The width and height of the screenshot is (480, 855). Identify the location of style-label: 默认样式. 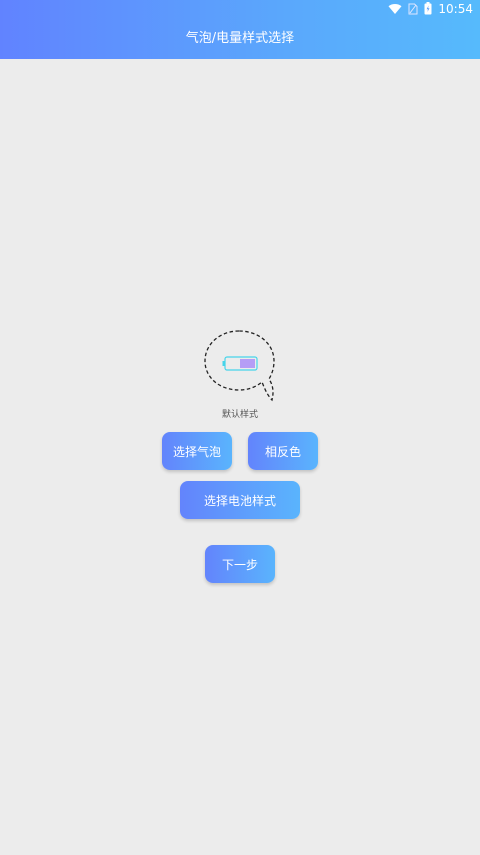
(239, 415).